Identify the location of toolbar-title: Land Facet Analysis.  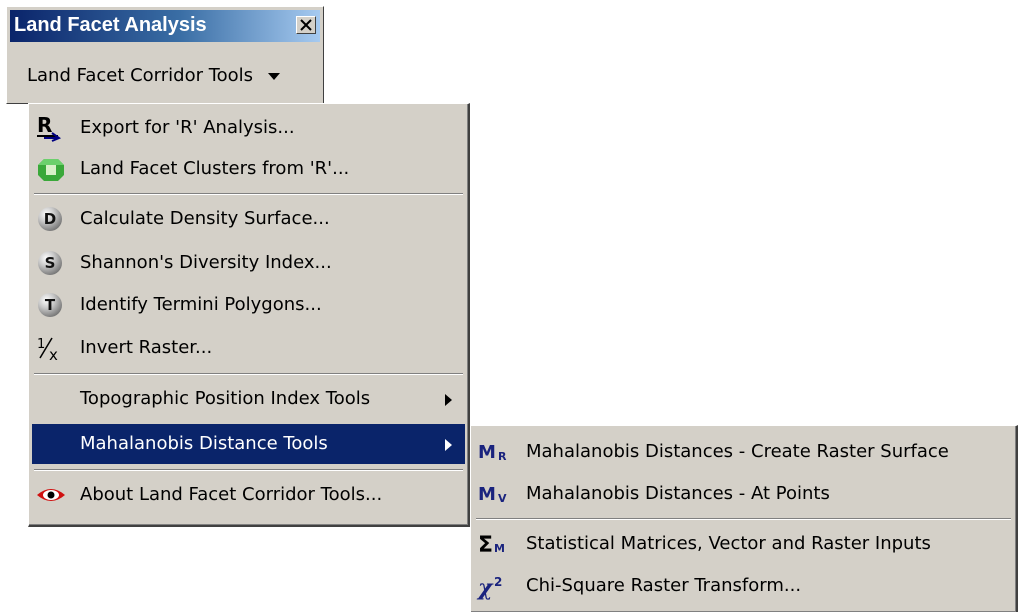
(110, 25).